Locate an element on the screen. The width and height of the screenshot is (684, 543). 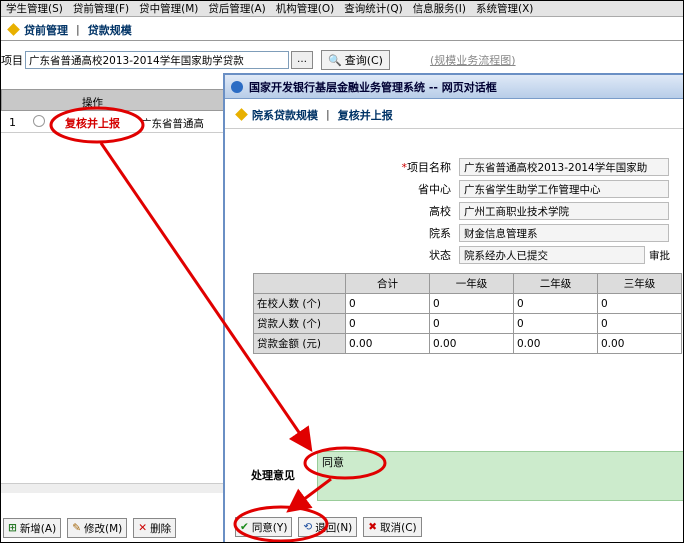
status-row: 状态 院系经办人已提交 审批 is located at coordinates (454, 255).